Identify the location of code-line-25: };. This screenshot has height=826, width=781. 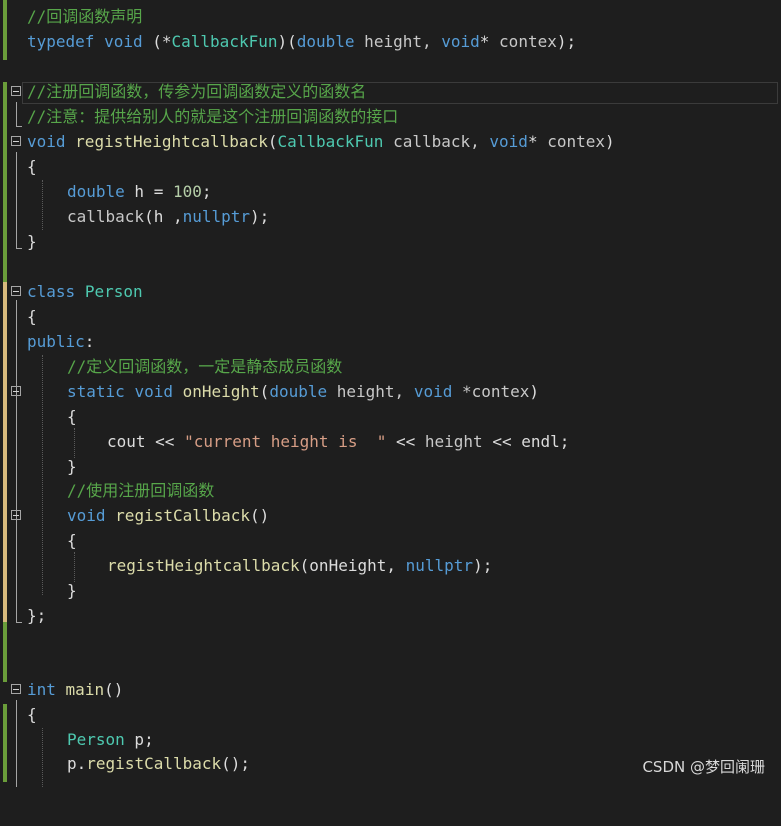
(390, 616).